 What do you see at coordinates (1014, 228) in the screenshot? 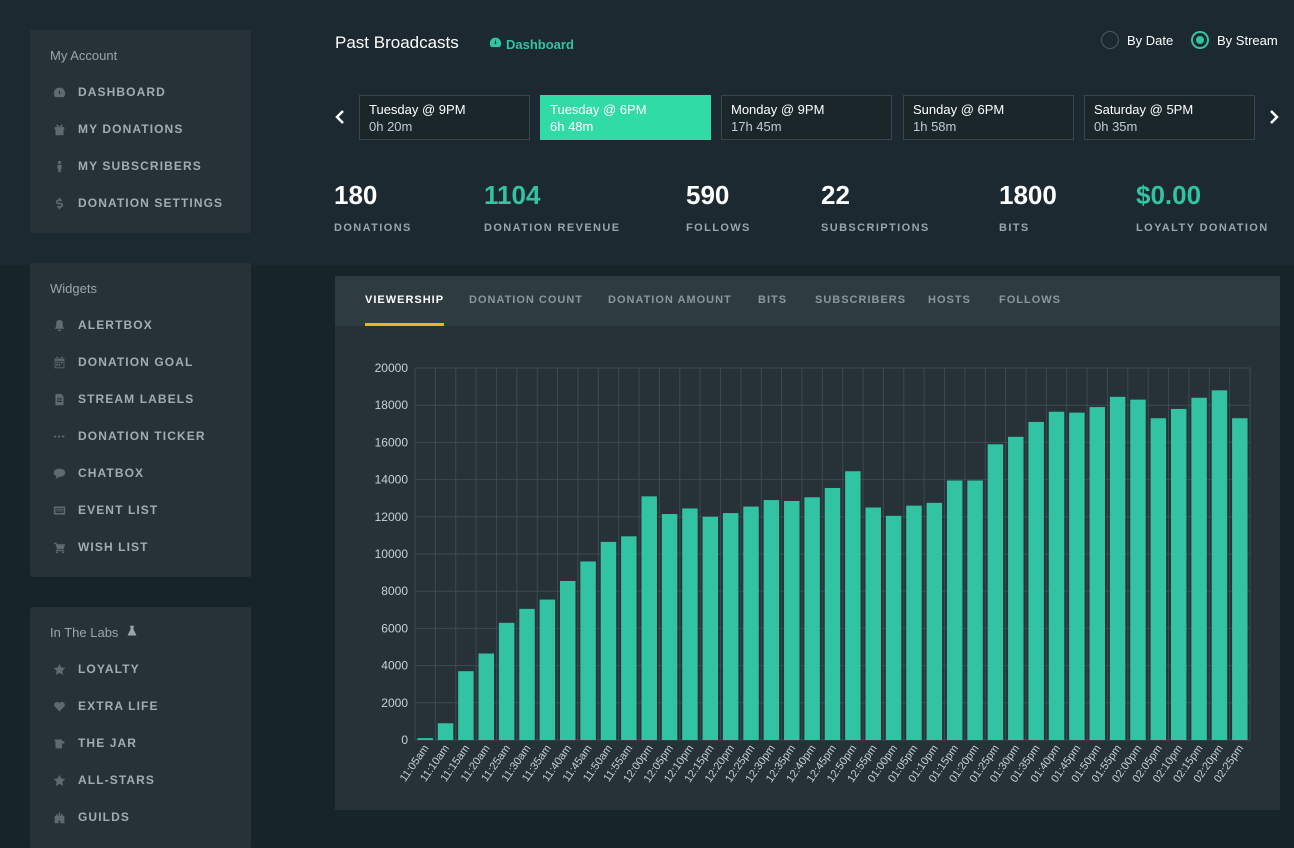
I see `stat-label: BITS` at bounding box center [1014, 228].